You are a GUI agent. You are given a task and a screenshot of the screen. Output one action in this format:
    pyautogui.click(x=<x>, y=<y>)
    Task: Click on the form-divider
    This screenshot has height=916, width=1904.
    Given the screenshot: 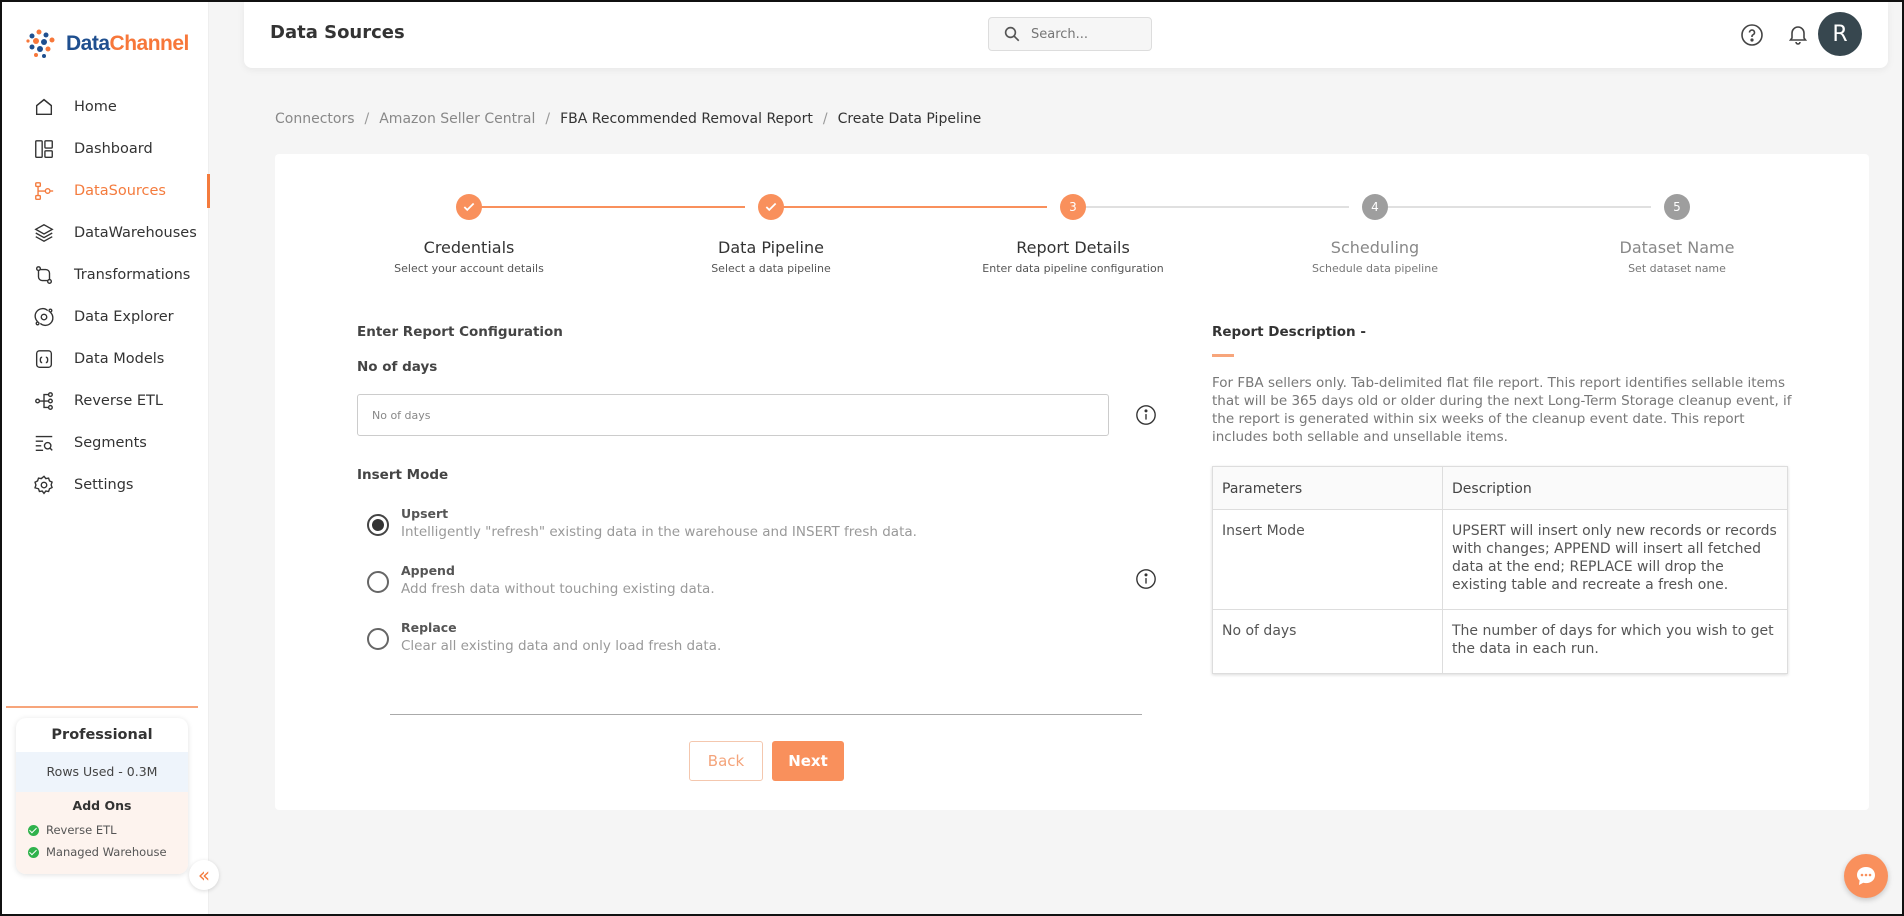 What is the action you would take?
    pyautogui.click(x=766, y=714)
    